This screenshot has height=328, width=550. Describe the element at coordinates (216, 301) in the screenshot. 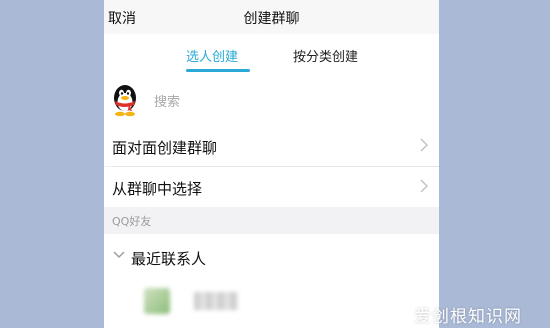

I see `contact-name-blurred` at that location.